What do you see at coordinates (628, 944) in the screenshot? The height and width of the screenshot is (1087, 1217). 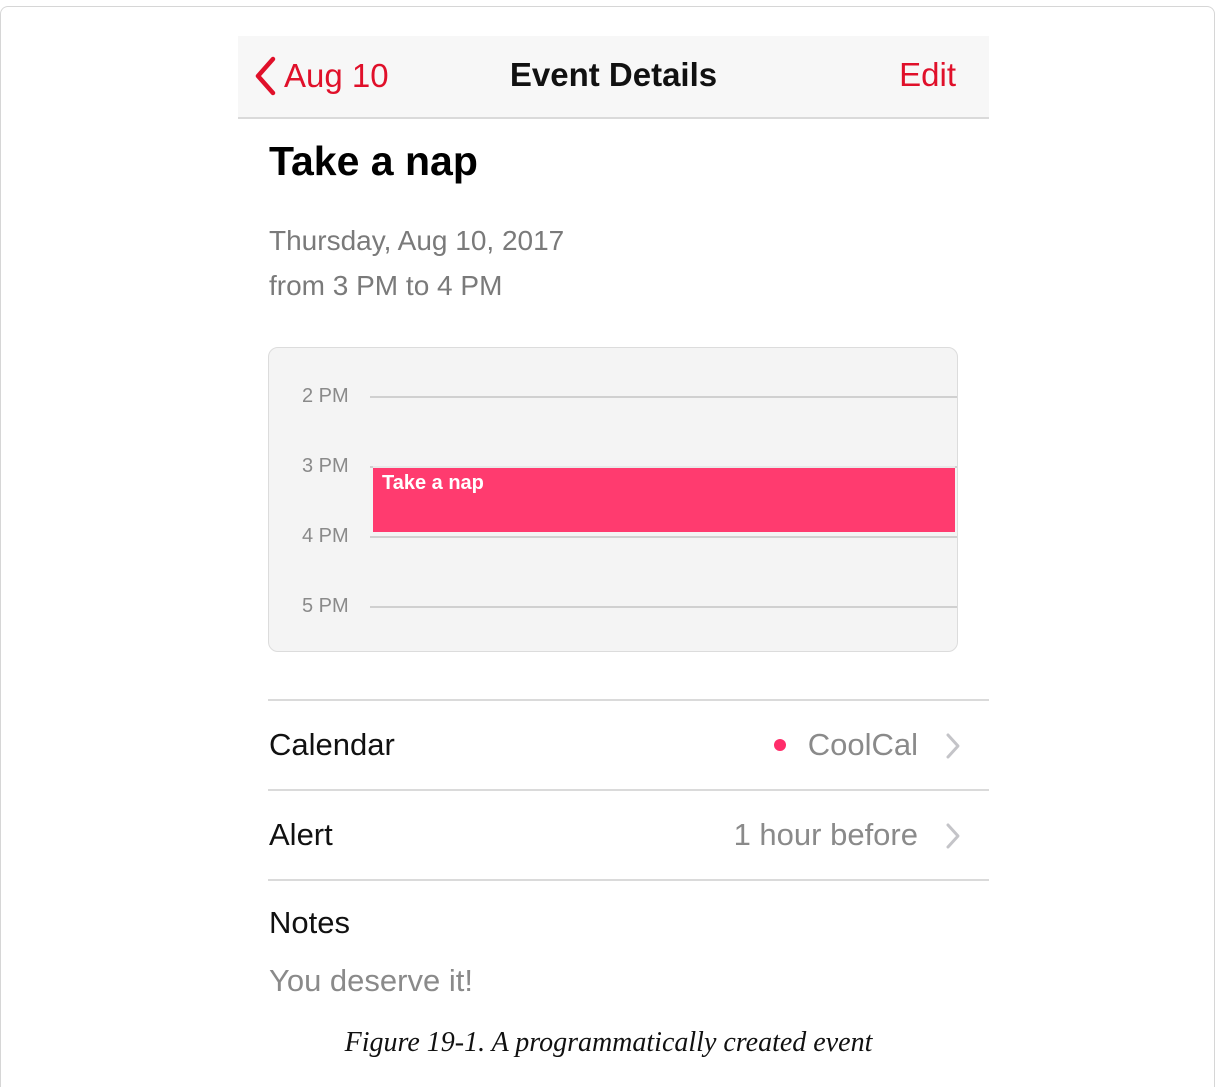 I see `notes-section: Notes You deserve it!` at bounding box center [628, 944].